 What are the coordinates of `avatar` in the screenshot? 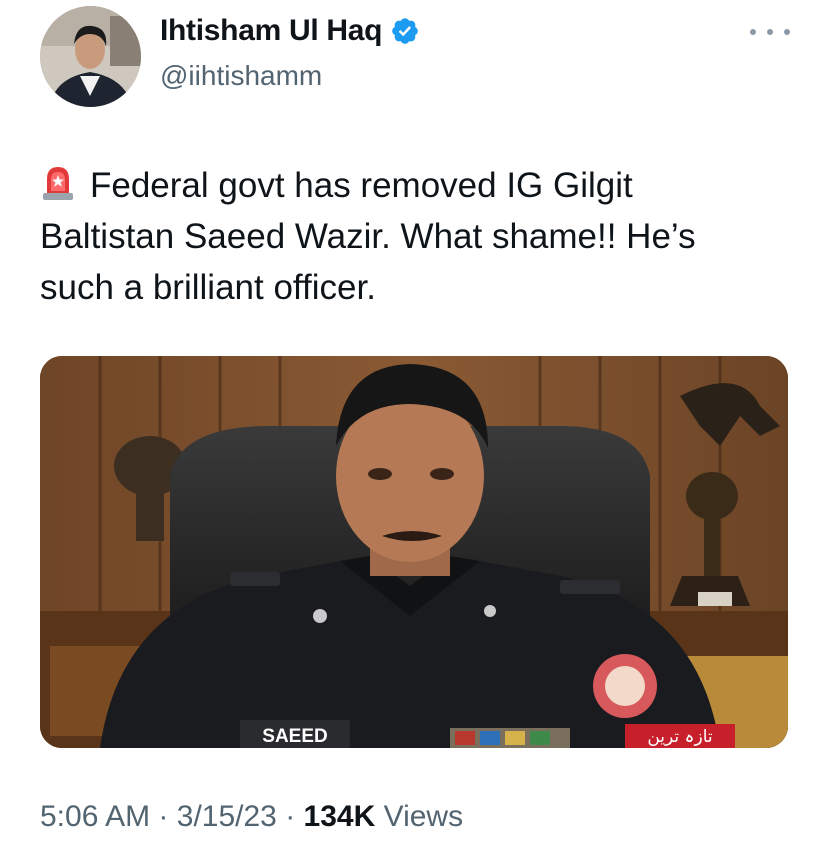 It's located at (90, 56).